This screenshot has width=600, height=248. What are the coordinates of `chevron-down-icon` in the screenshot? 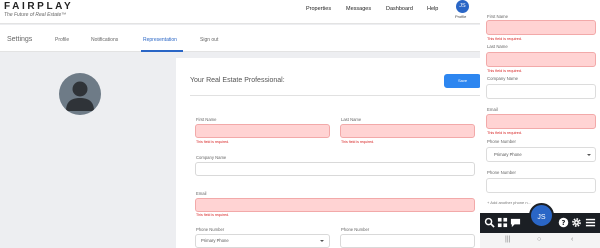 It's located at (322, 241).